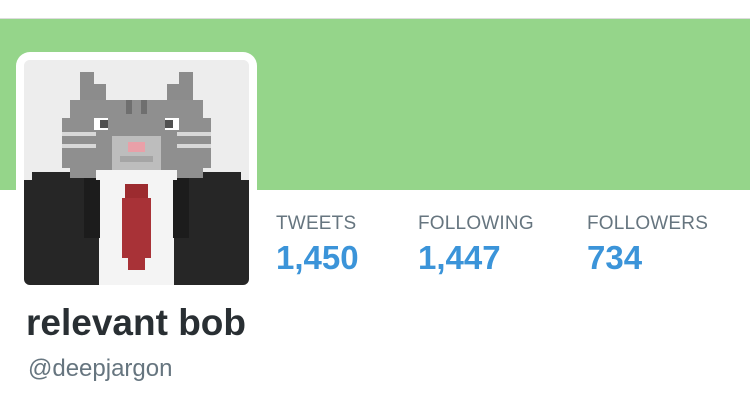 This screenshot has width=750, height=402. I want to click on stat-label: TWEETS, so click(316, 223).